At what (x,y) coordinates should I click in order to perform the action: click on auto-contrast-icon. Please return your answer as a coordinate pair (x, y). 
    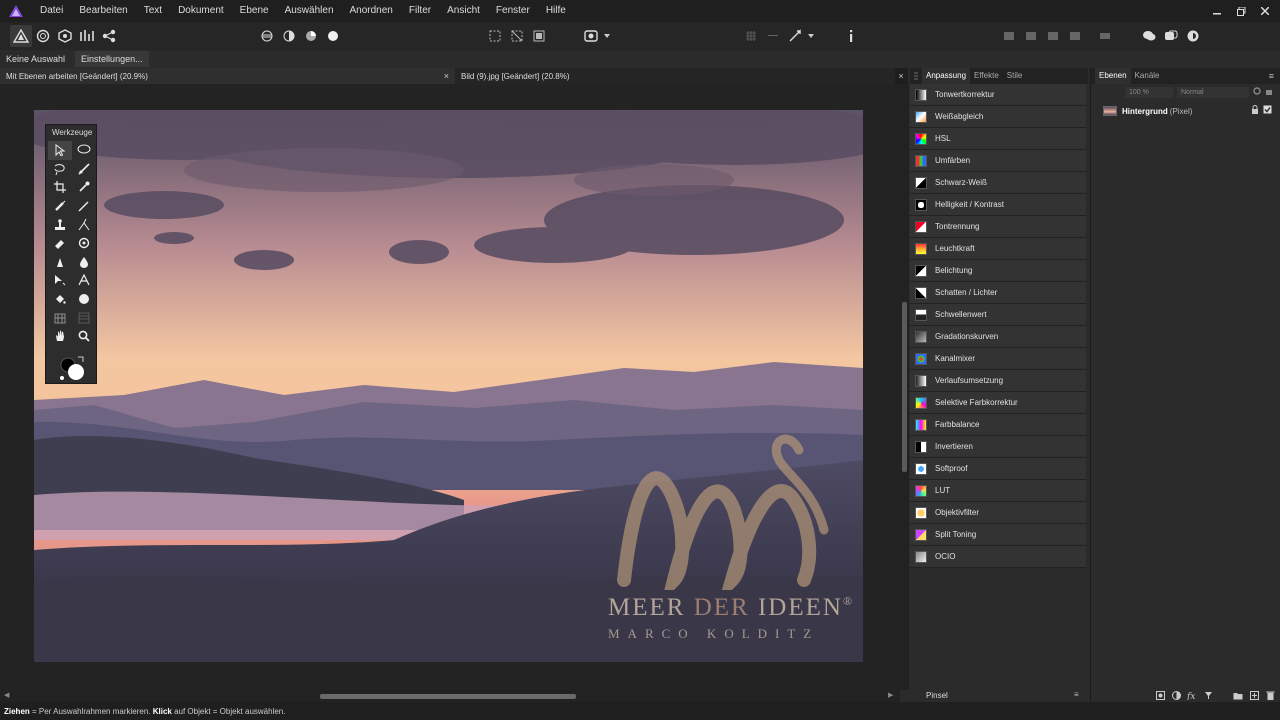
    Looking at the image, I should click on (289, 36).